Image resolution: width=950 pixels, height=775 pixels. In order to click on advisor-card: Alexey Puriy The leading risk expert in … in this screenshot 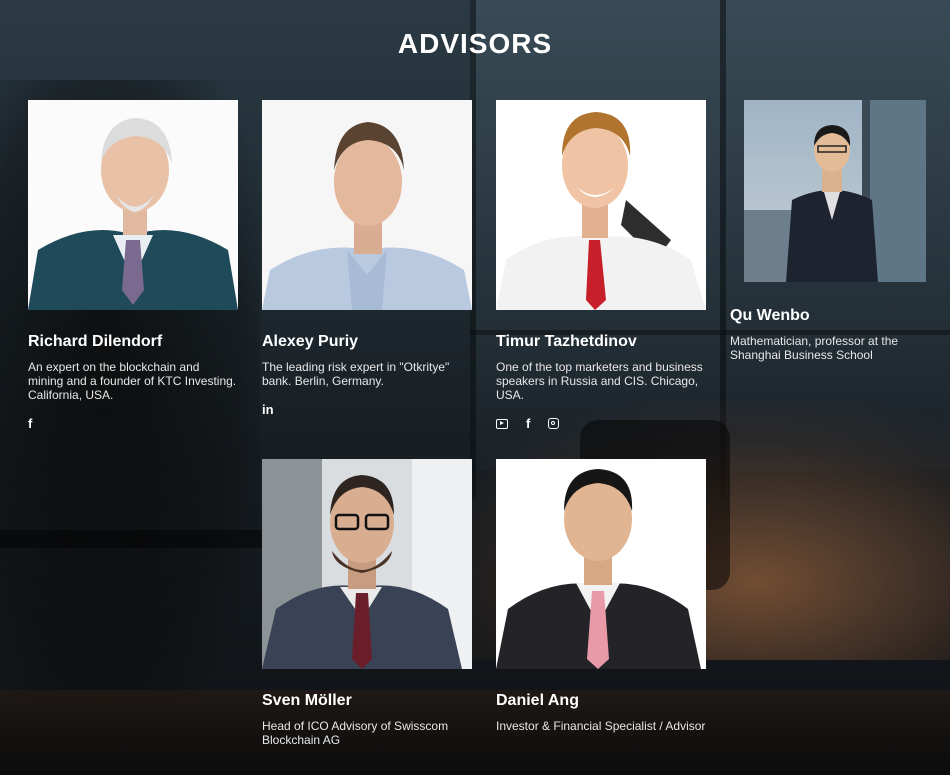, I will do `click(367, 258)`.